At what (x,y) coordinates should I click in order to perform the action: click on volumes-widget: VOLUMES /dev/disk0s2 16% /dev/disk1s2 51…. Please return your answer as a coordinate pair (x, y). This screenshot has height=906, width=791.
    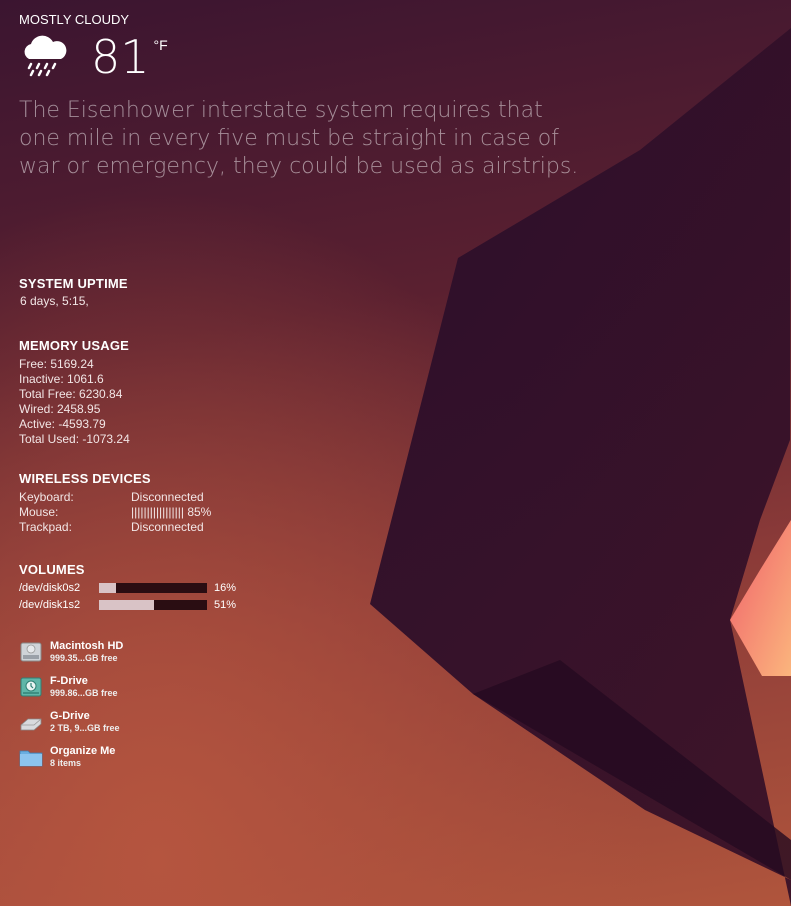
    Looking at the image, I should click on (127, 587).